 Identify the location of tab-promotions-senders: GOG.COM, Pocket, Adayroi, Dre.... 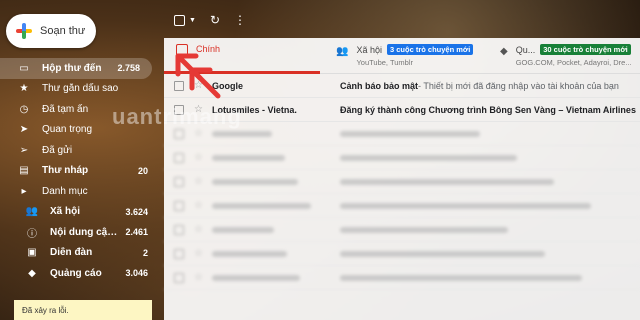
(573, 62).